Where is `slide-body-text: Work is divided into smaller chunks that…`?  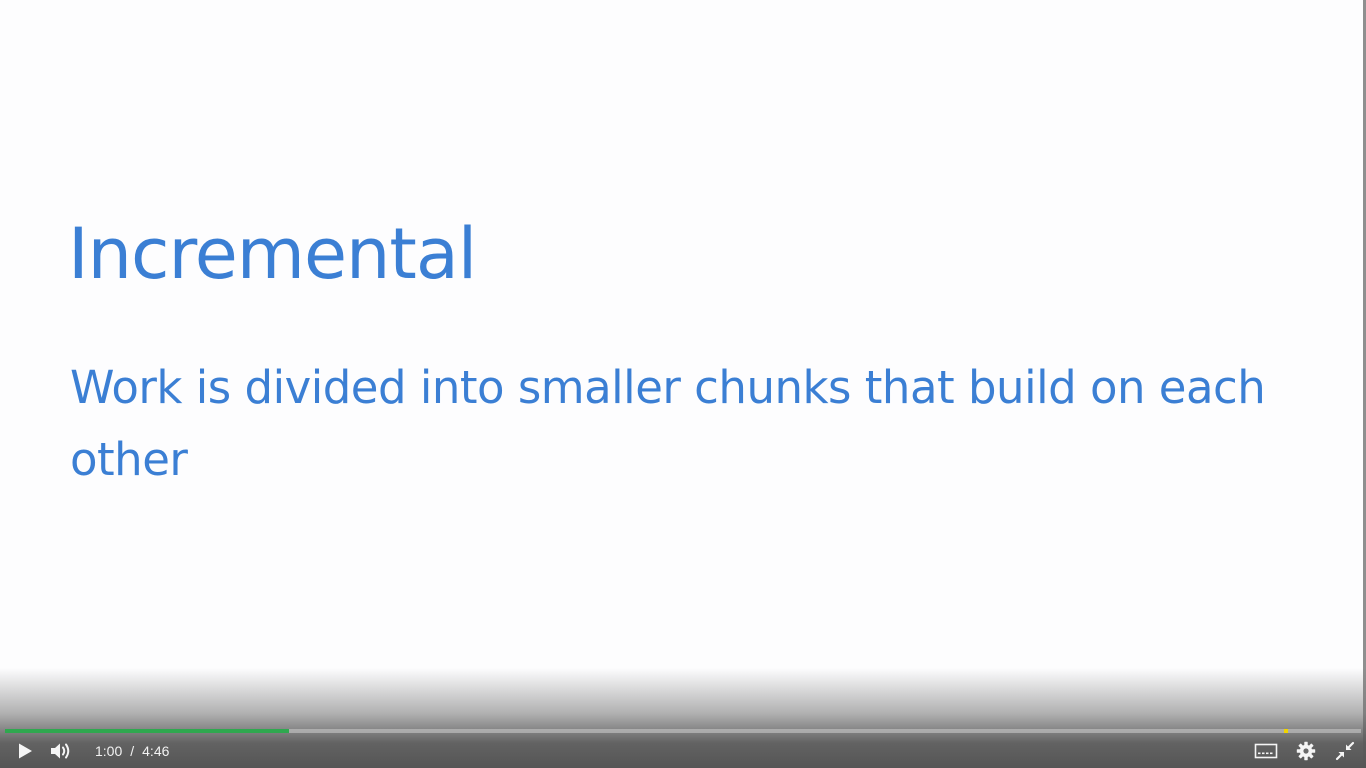
slide-body-text: Work is divided into smaller chunks that… is located at coordinates (668, 423).